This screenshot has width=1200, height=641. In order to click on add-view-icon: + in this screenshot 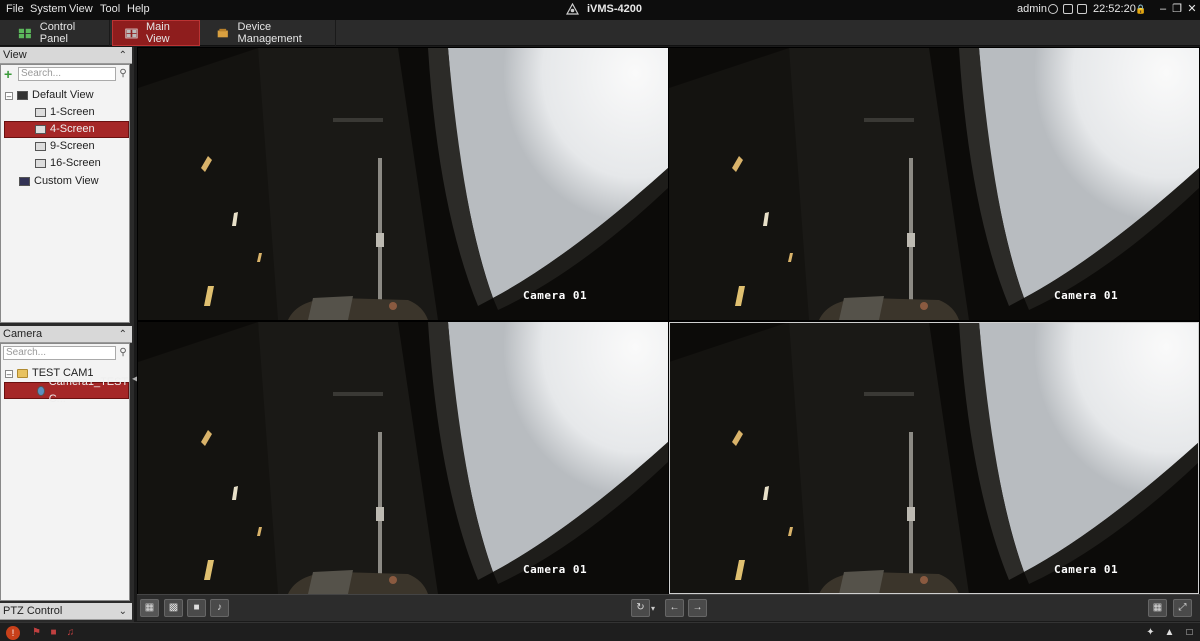, I will do `click(10, 74)`.